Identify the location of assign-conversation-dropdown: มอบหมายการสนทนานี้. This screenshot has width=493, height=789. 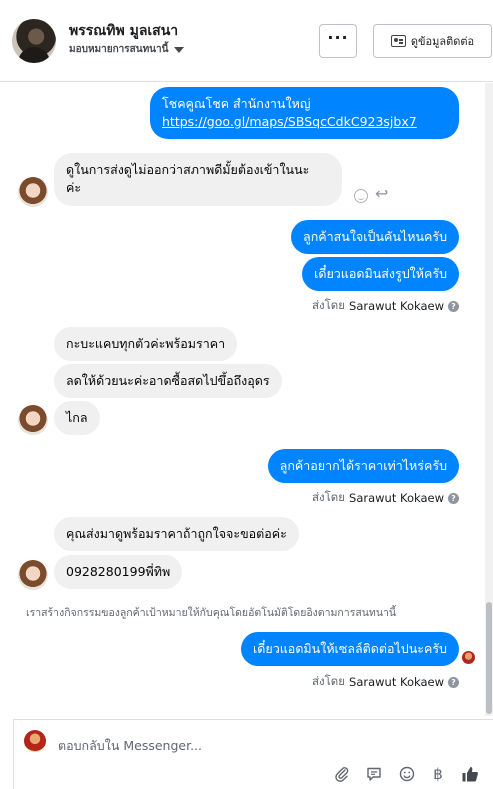
(127, 49).